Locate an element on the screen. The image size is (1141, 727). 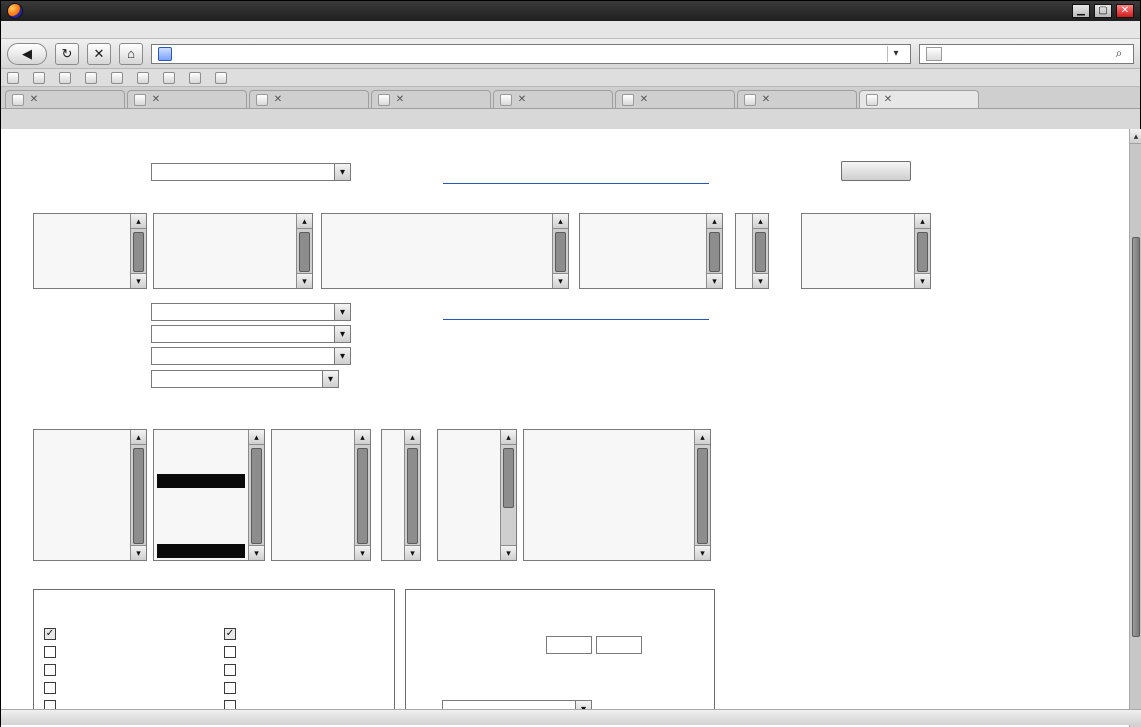
priority-listbox: ▴ ▾ is located at coordinates (401, 495).